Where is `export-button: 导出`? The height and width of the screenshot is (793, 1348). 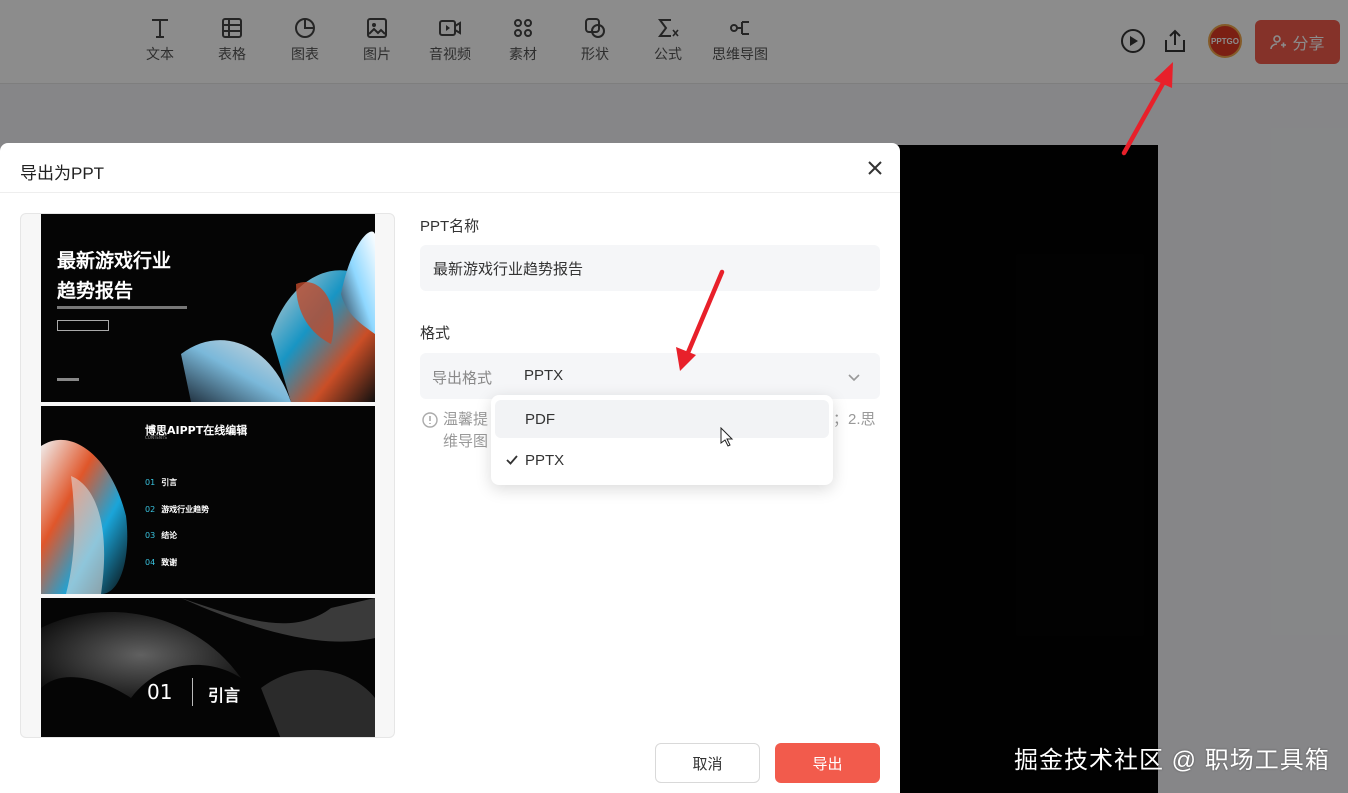
export-button: 导出 is located at coordinates (827, 763).